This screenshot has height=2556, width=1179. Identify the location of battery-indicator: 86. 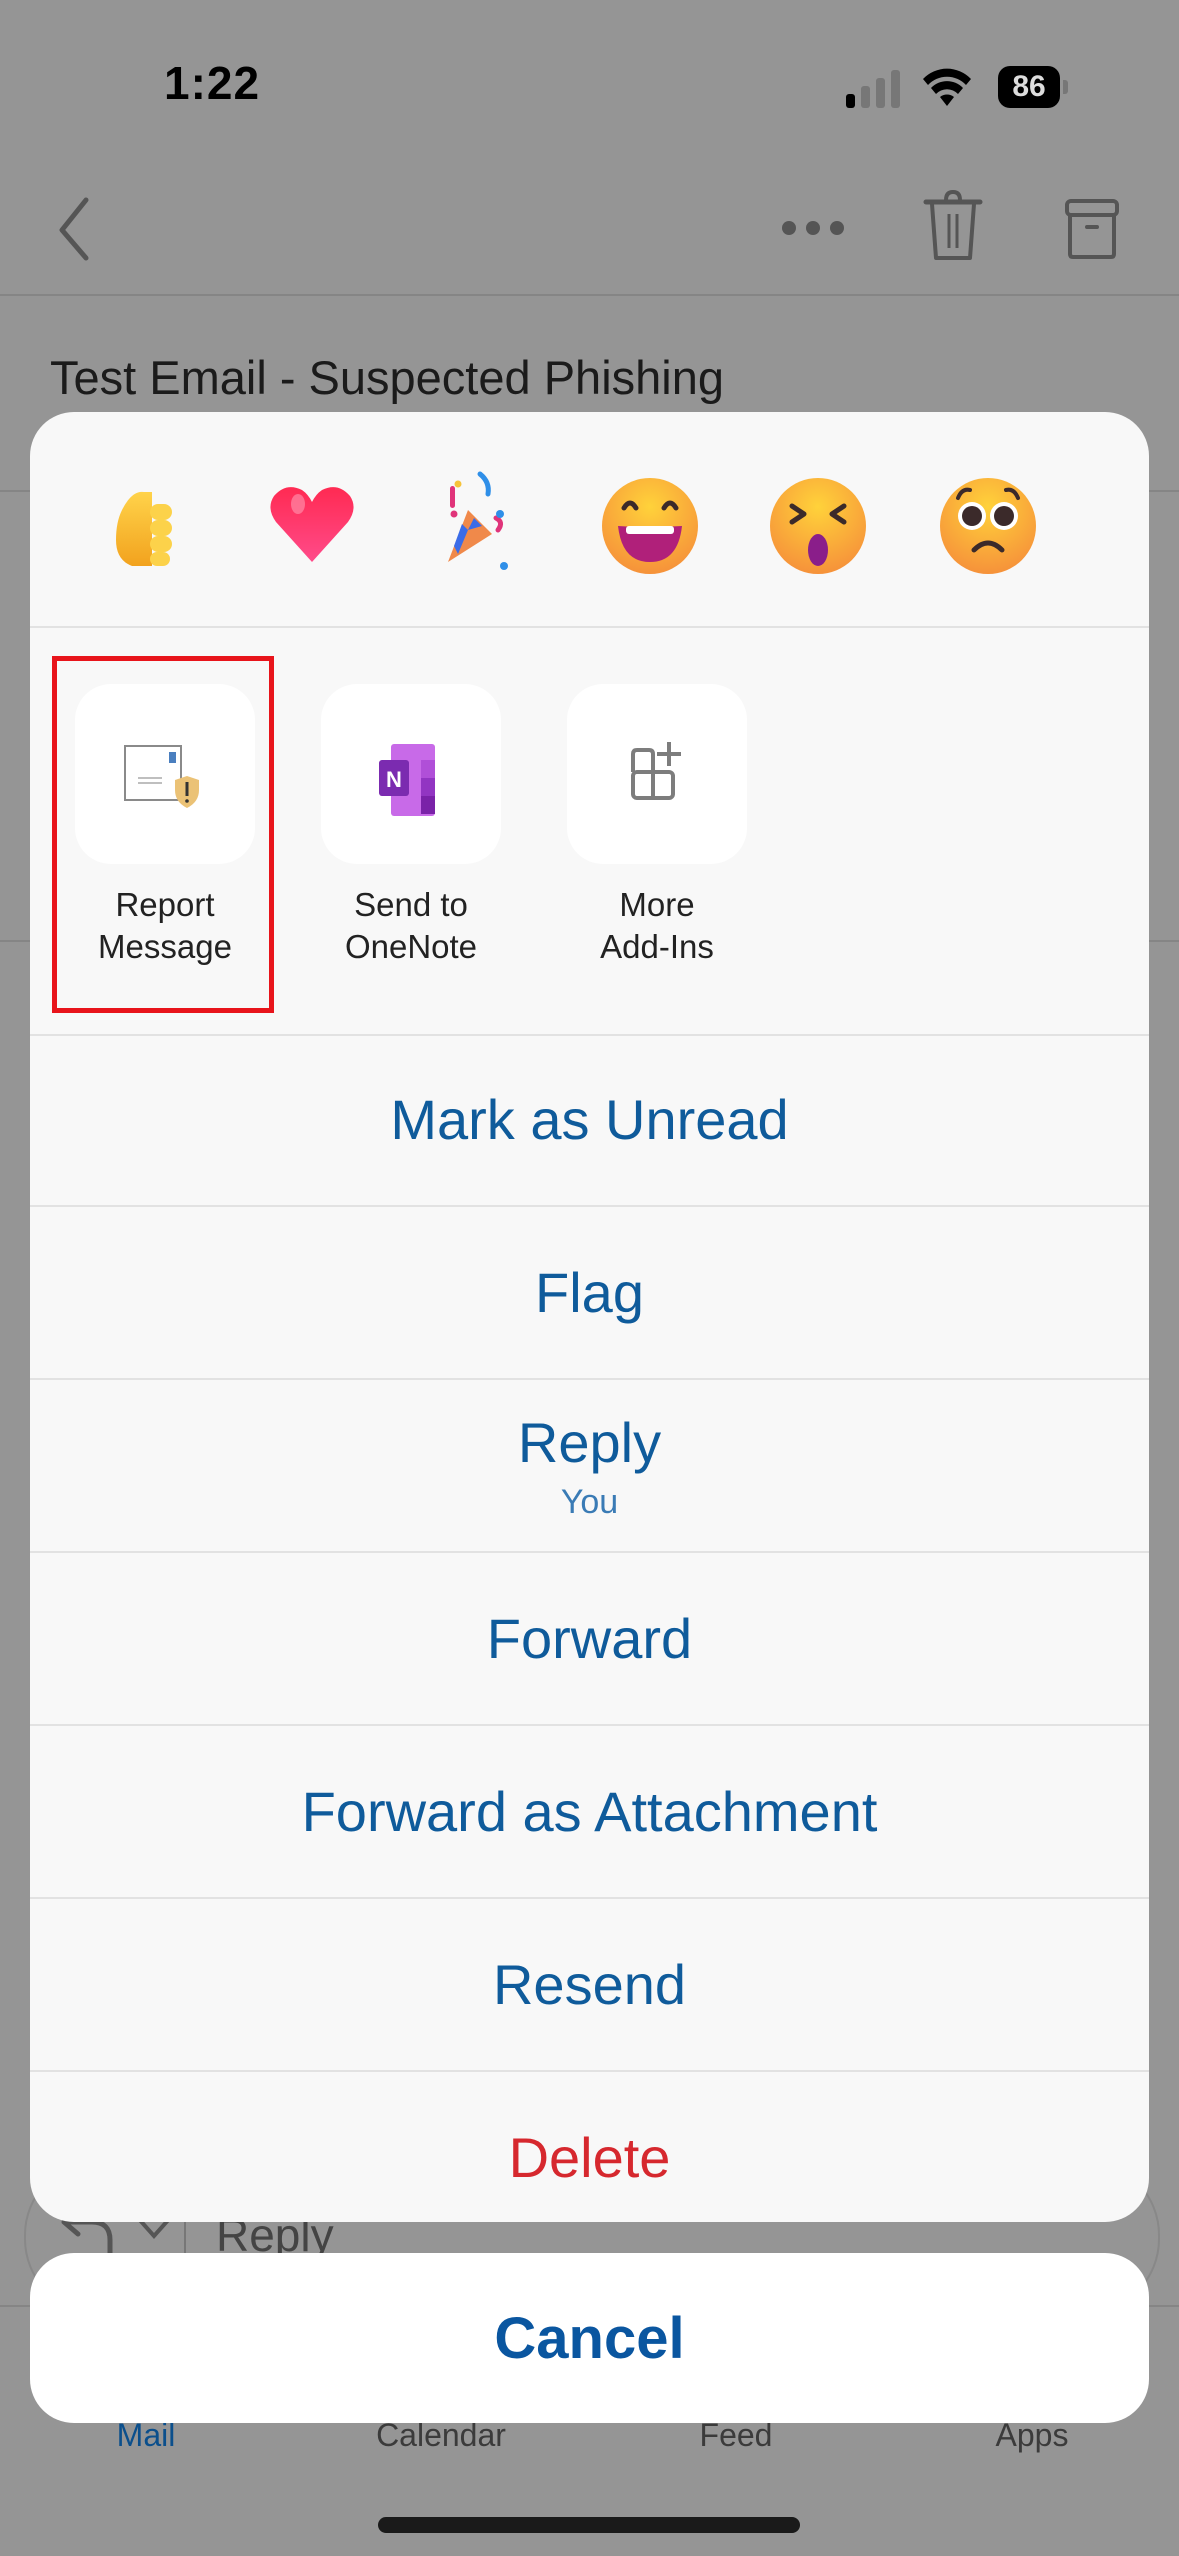
(1029, 87).